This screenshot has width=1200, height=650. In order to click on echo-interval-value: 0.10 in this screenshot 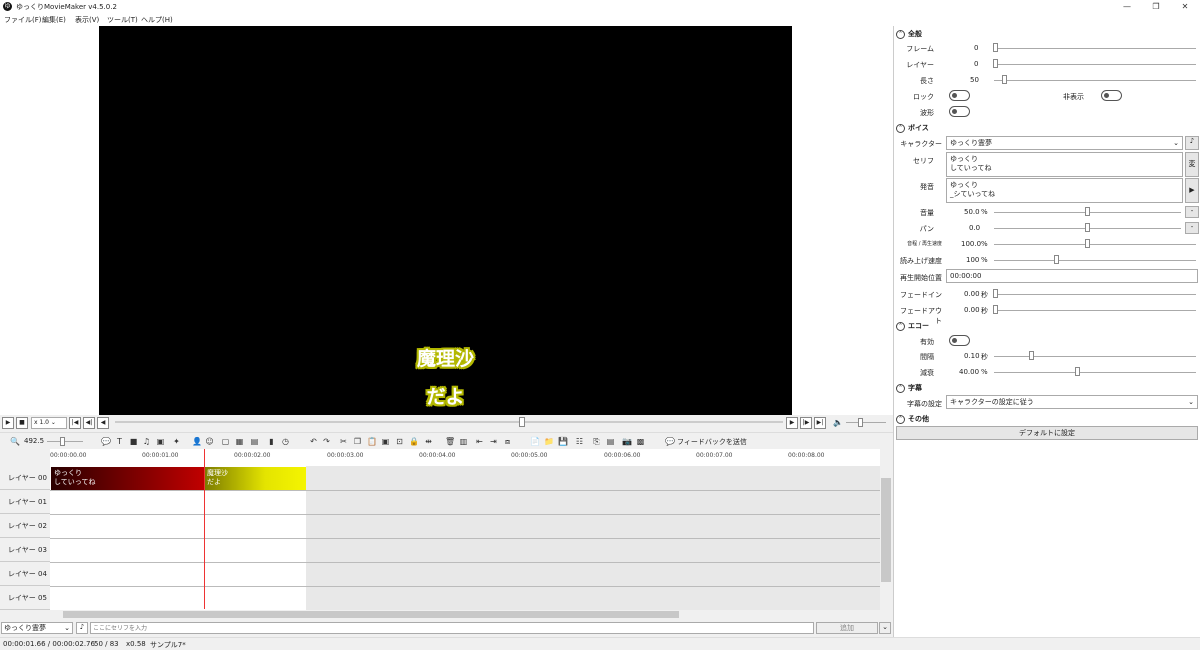, I will do `click(972, 356)`.